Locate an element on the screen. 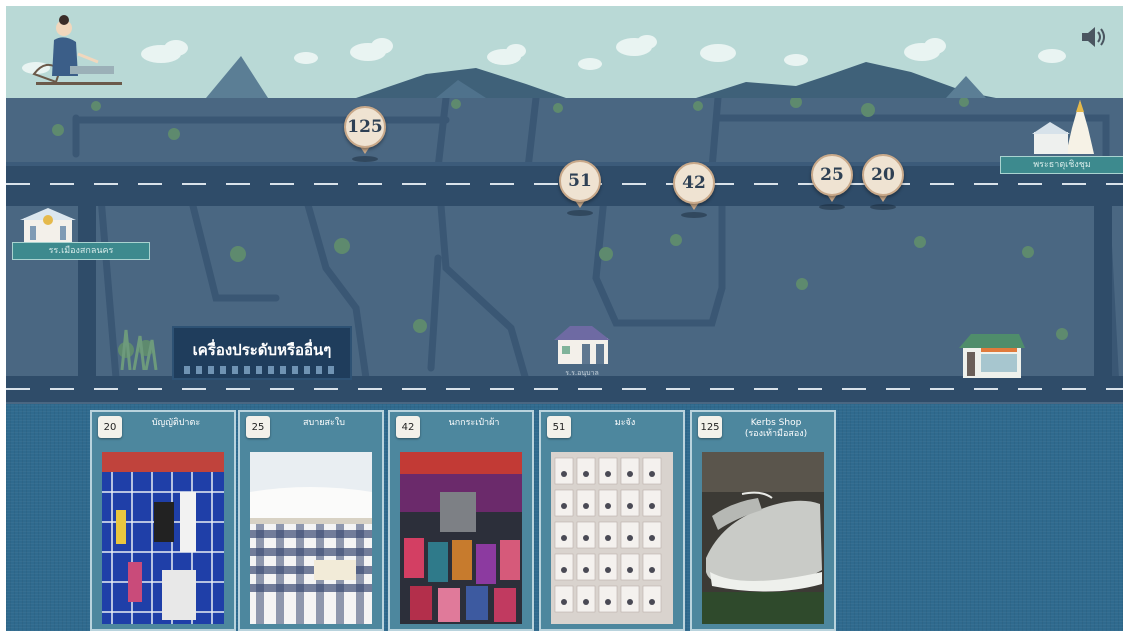 The image size is (1129, 635). sky-scenery is located at coordinates (544, 66).